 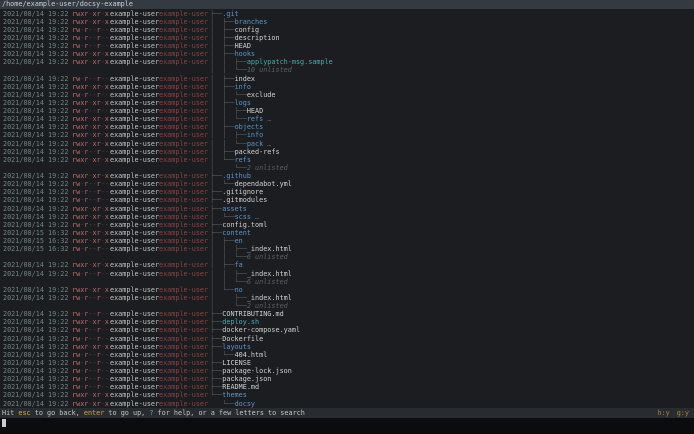 What do you see at coordinates (239, 241) in the screenshot?
I see `entry-name: en` at bounding box center [239, 241].